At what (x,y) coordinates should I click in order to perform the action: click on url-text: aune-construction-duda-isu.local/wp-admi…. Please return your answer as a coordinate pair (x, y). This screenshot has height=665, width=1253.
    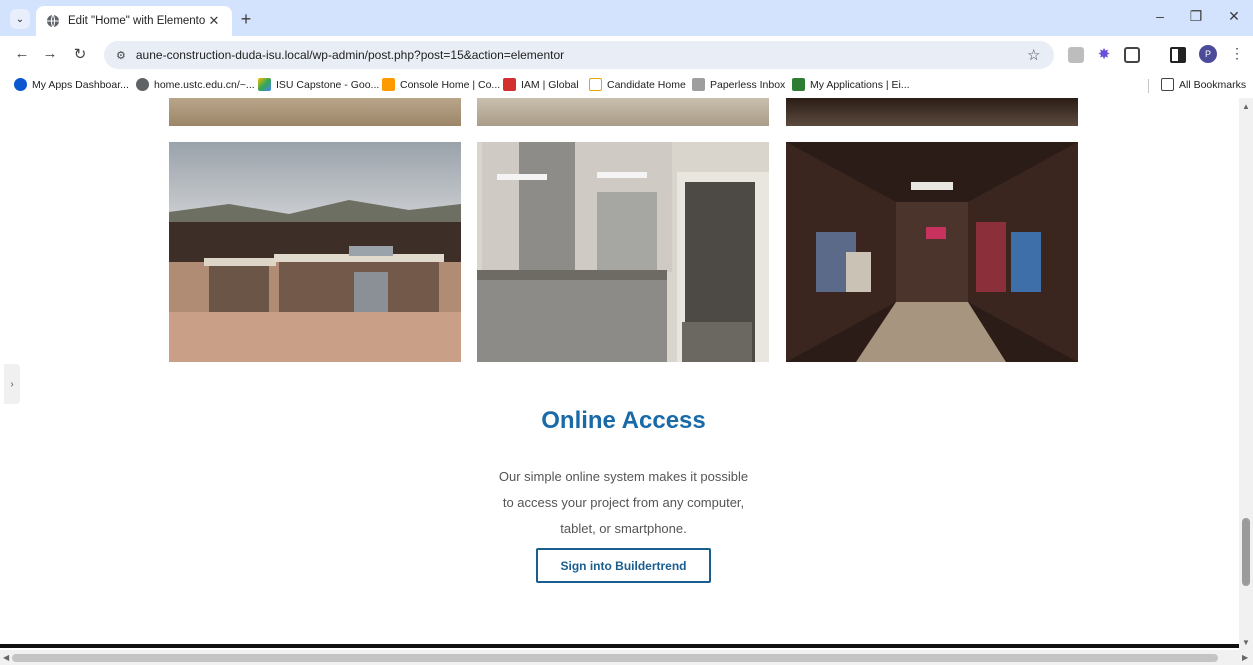
    Looking at the image, I should click on (350, 55).